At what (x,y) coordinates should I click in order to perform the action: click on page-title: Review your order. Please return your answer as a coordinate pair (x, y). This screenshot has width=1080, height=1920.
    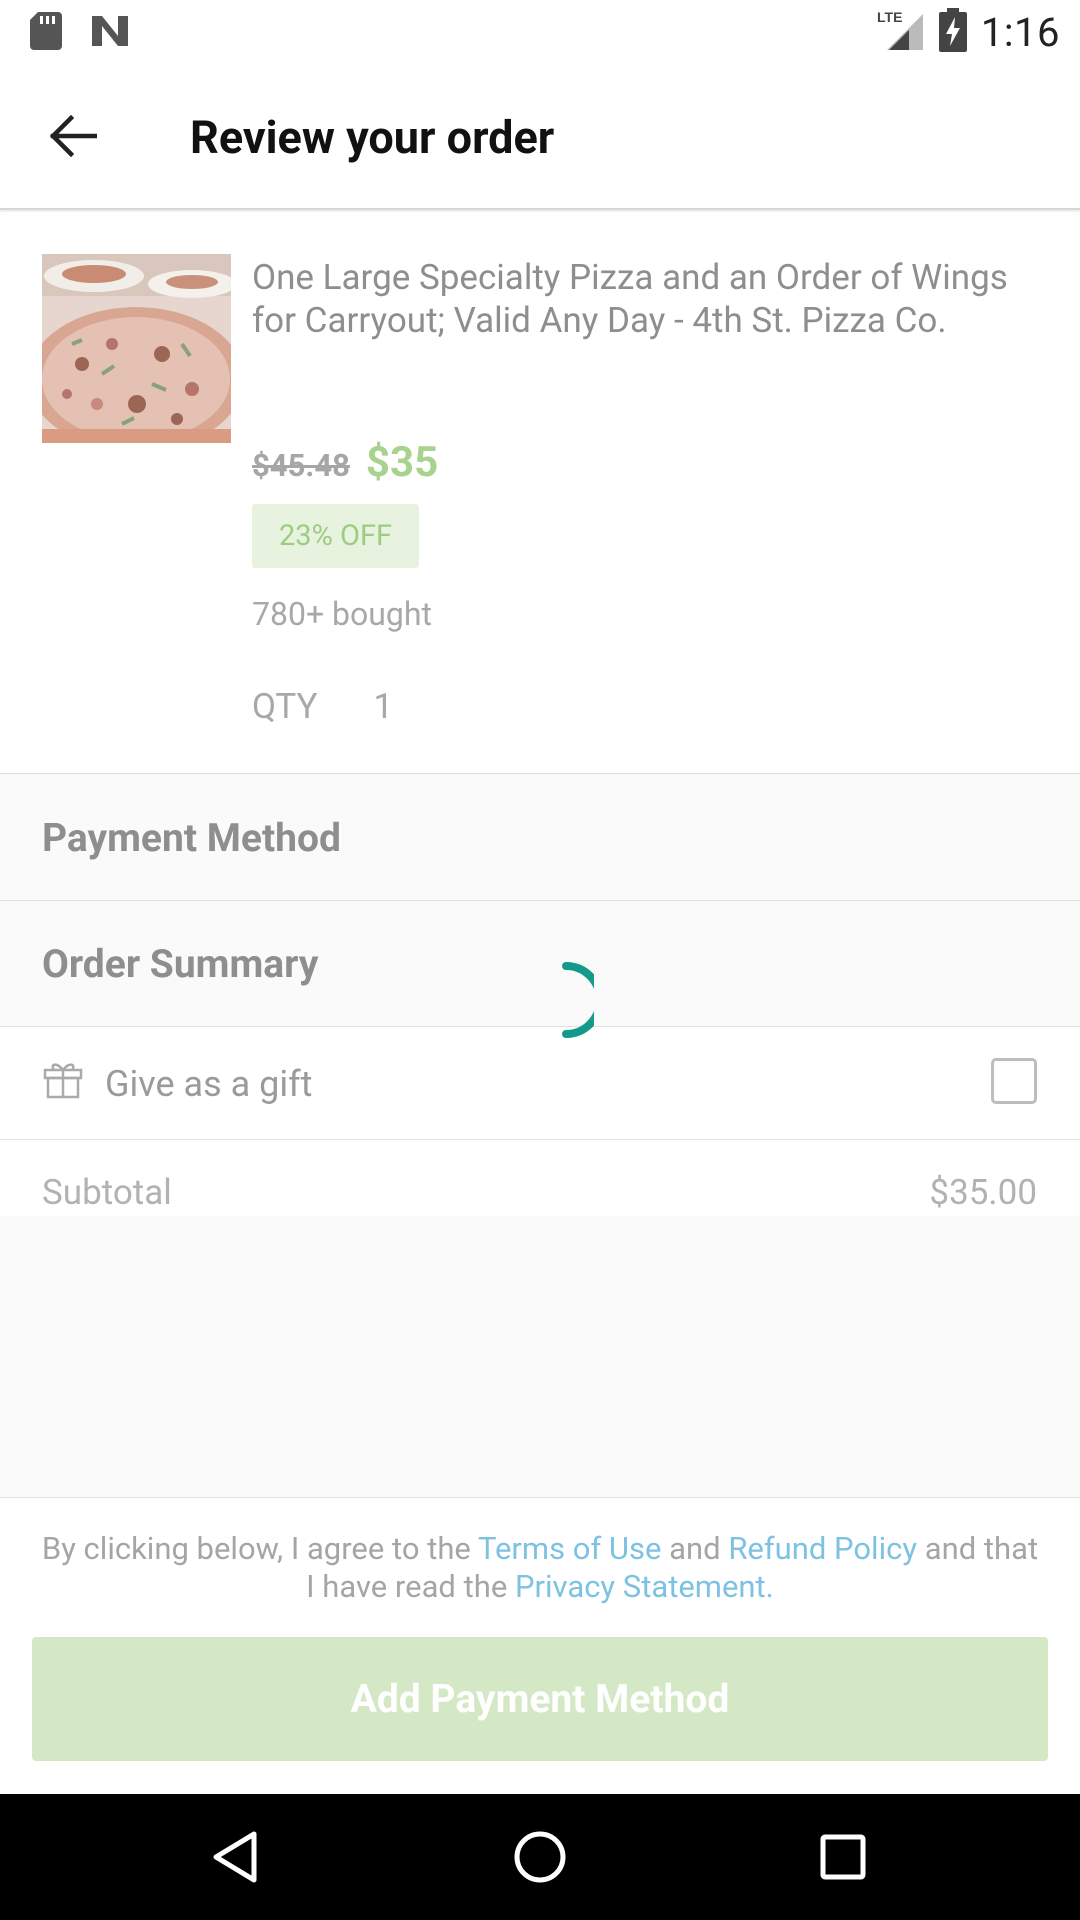
    Looking at the image, I should click on (372, 137).